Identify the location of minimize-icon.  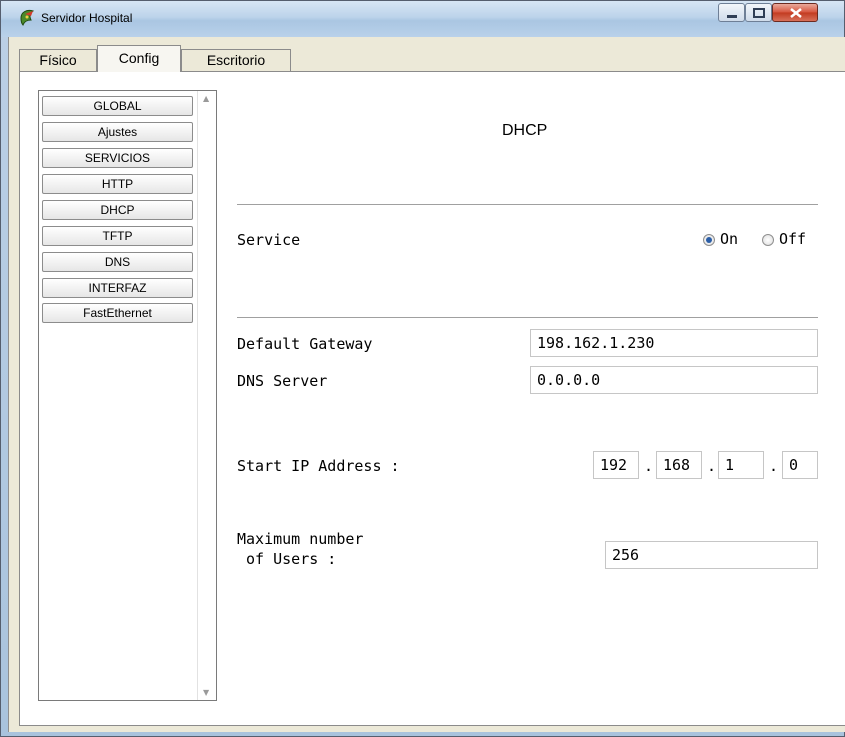
(732, 16).